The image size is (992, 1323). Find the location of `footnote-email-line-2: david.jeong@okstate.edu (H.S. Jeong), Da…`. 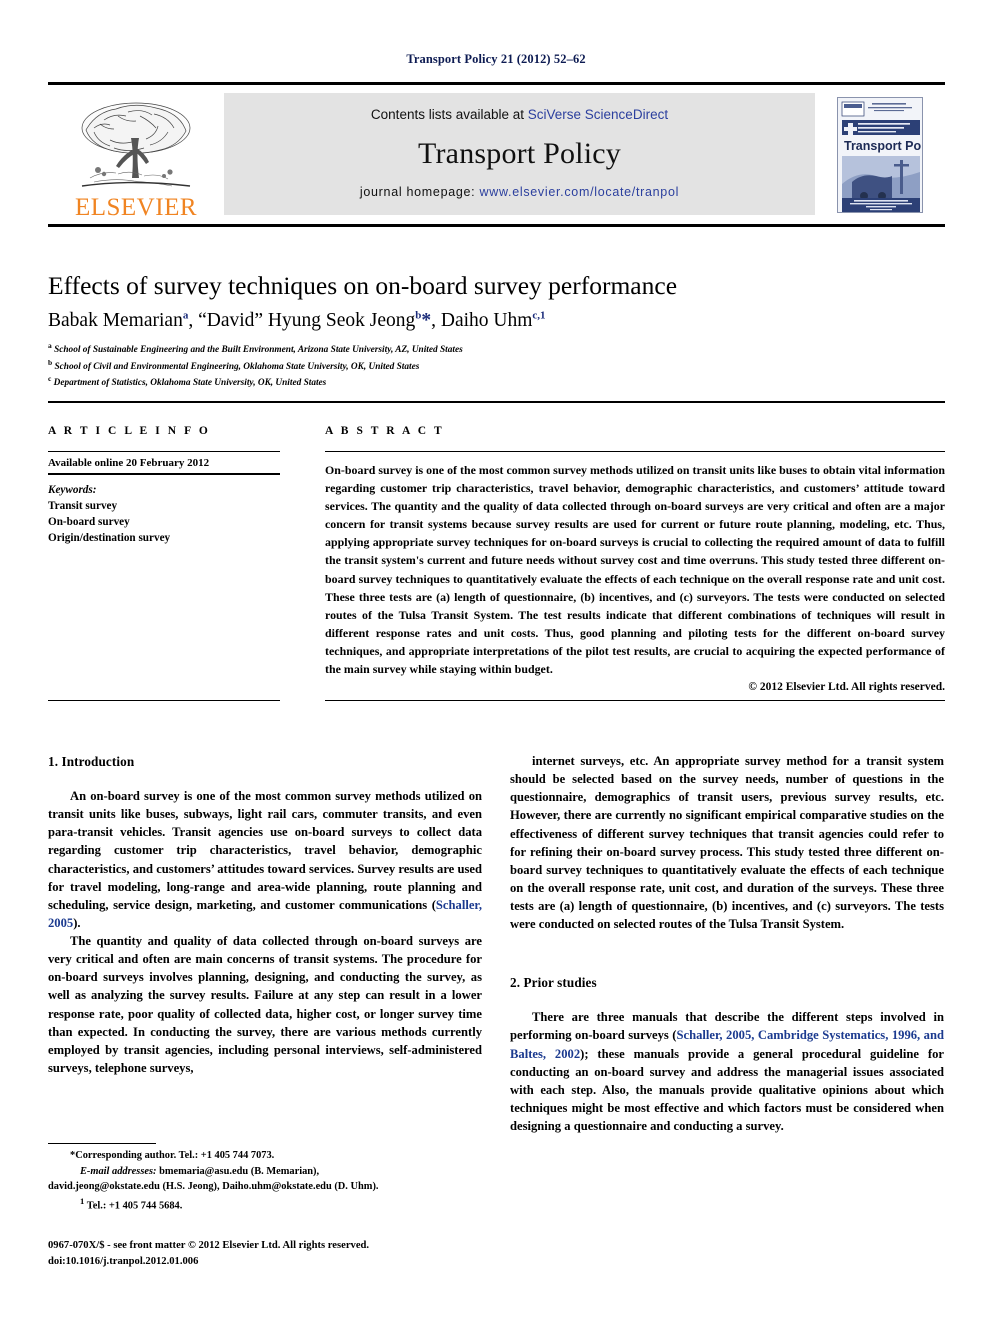

footnote-email-line-2: david.jeong@okstate.edu (H.S. Jeong), Da… is located at coordinates (258, 1187).